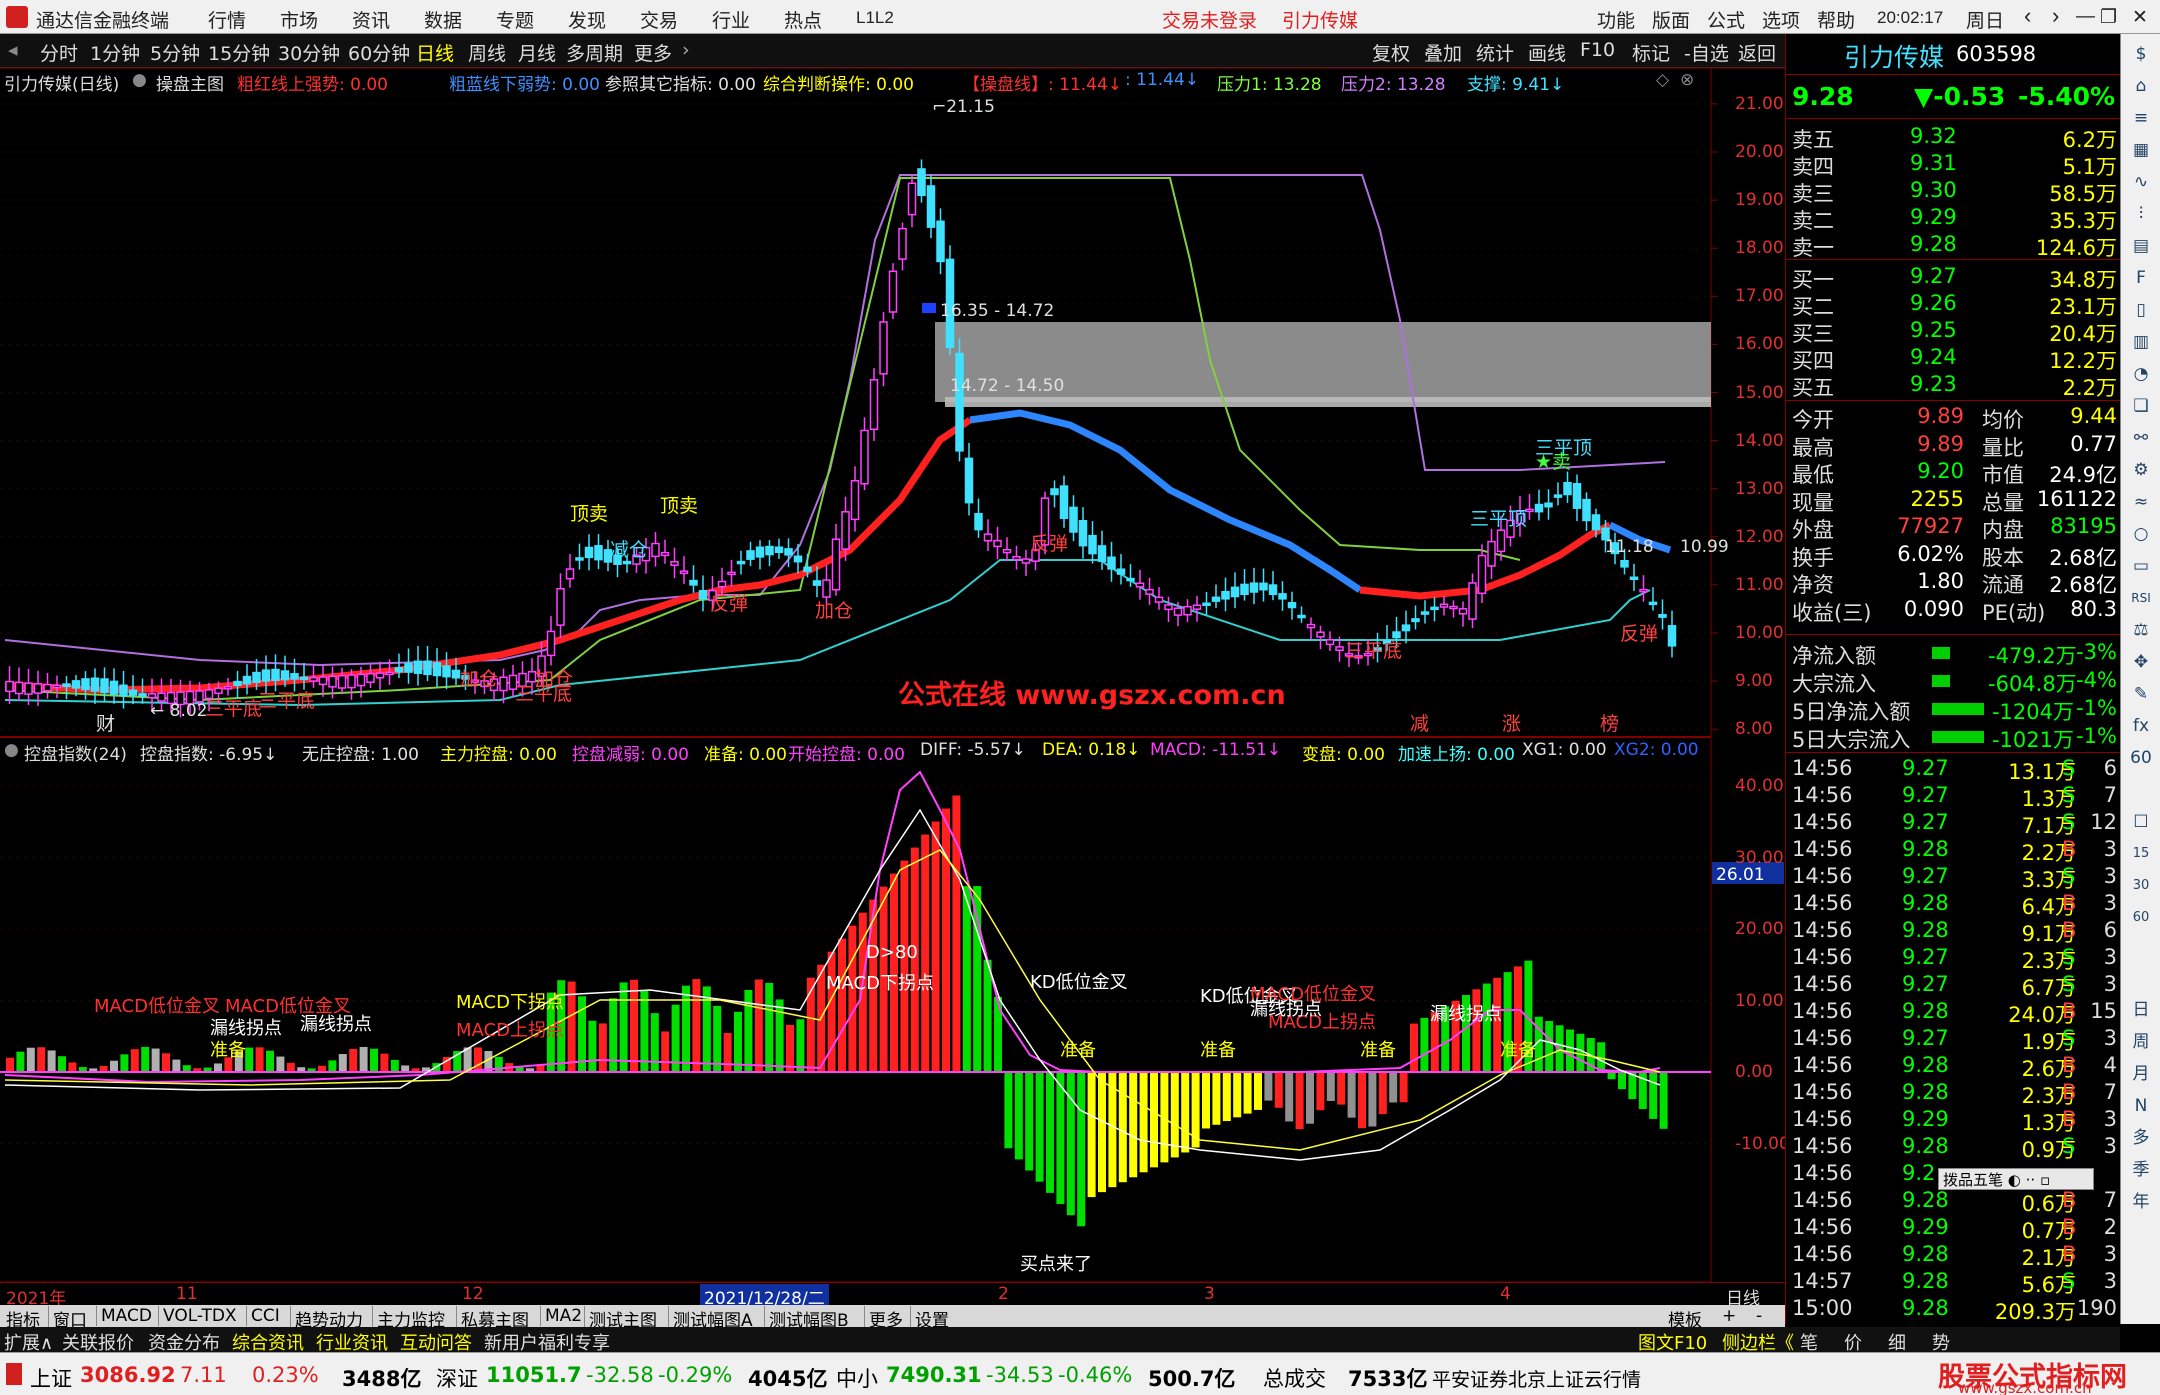 This screenshot has height=1395, width=2160. Describe the element at coordinates (1687, 80) in the screenshot. I see `close-panel-icon: ⊗` at that location.